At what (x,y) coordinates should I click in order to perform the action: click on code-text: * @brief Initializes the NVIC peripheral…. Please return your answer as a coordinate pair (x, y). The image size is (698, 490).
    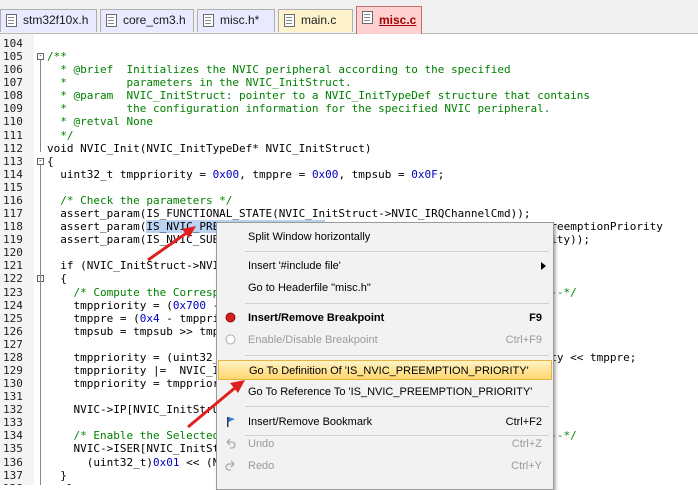
    Looking at the image, I should click on (279, 70).